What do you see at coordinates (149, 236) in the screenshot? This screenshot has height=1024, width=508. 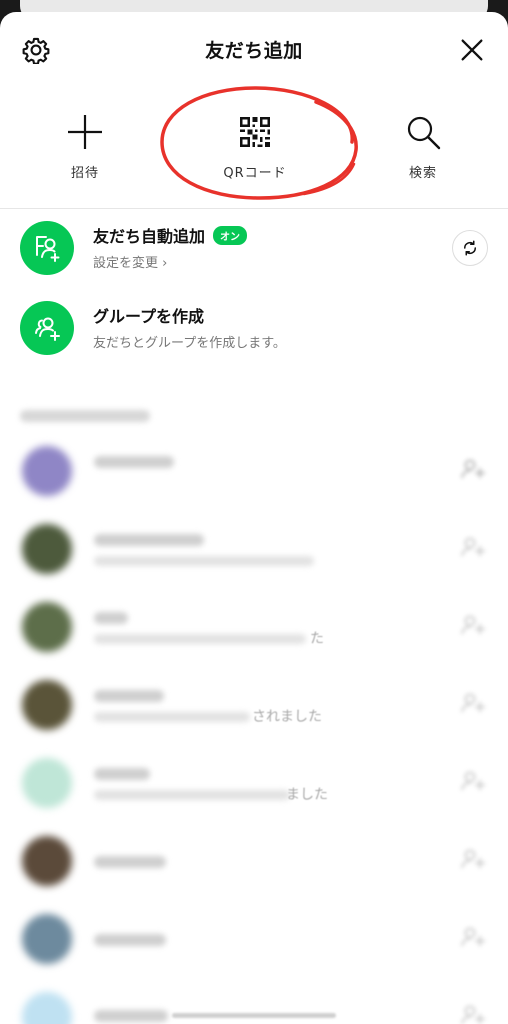 I see `auto-add-title: 友だち自動追加` at bounding box center [149, 236].